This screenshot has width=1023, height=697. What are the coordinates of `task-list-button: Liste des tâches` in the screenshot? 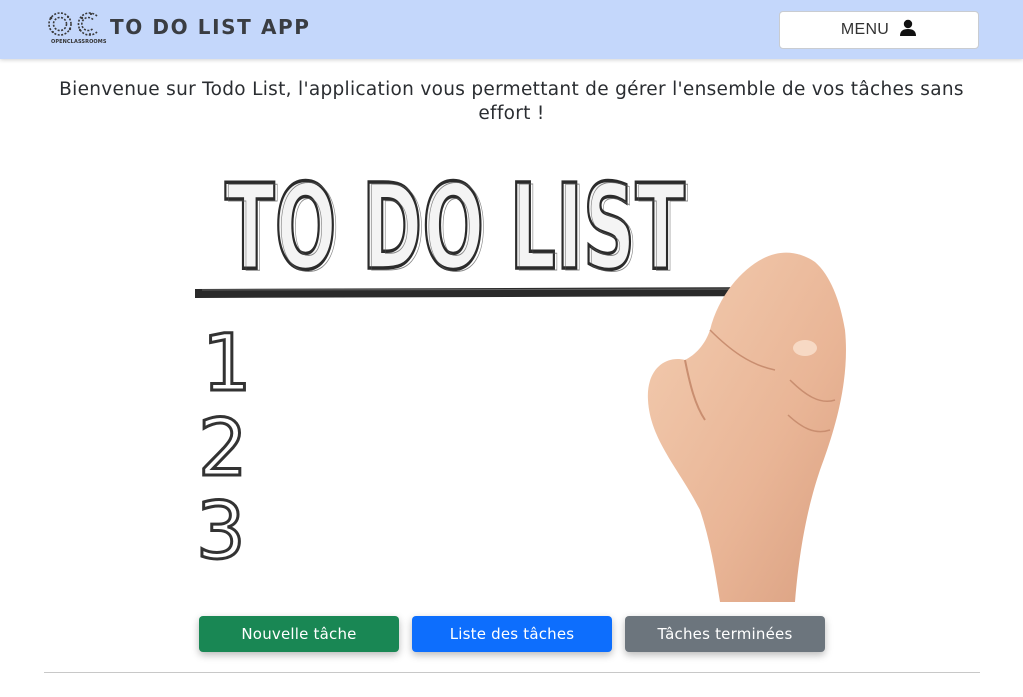 It's located at (512, 634).